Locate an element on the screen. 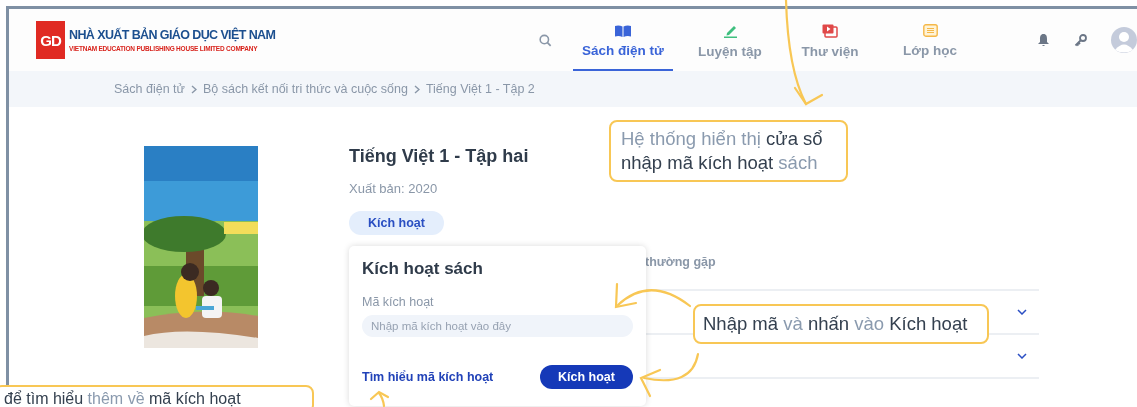  publish-year: Xuất bản: 2020 is located at coordinates (393, 188).